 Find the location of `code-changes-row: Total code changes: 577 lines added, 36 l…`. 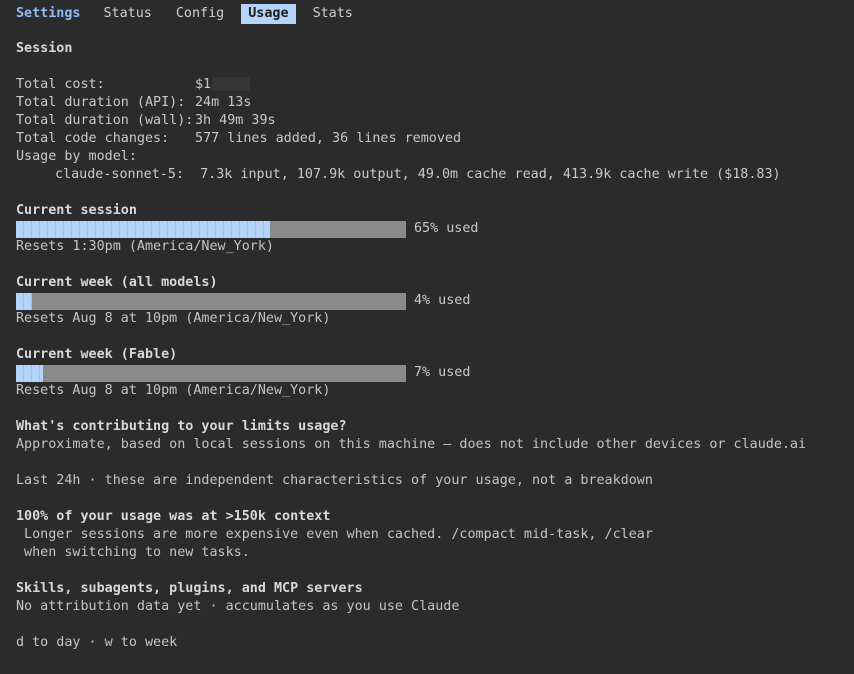

code-changes-row: Total code changes: 577 lines added, 36 l… is located at coordinates (238, 139).